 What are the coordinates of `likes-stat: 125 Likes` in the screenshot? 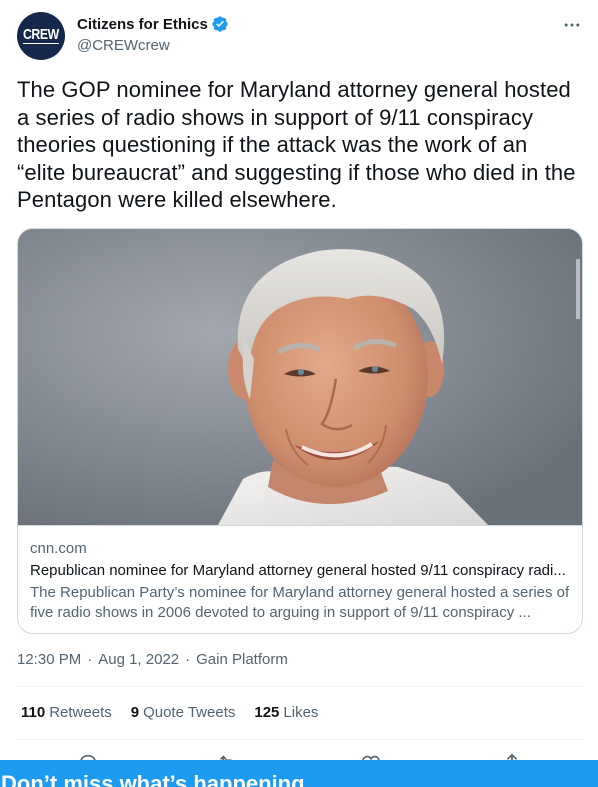 It's located at (286, 712).